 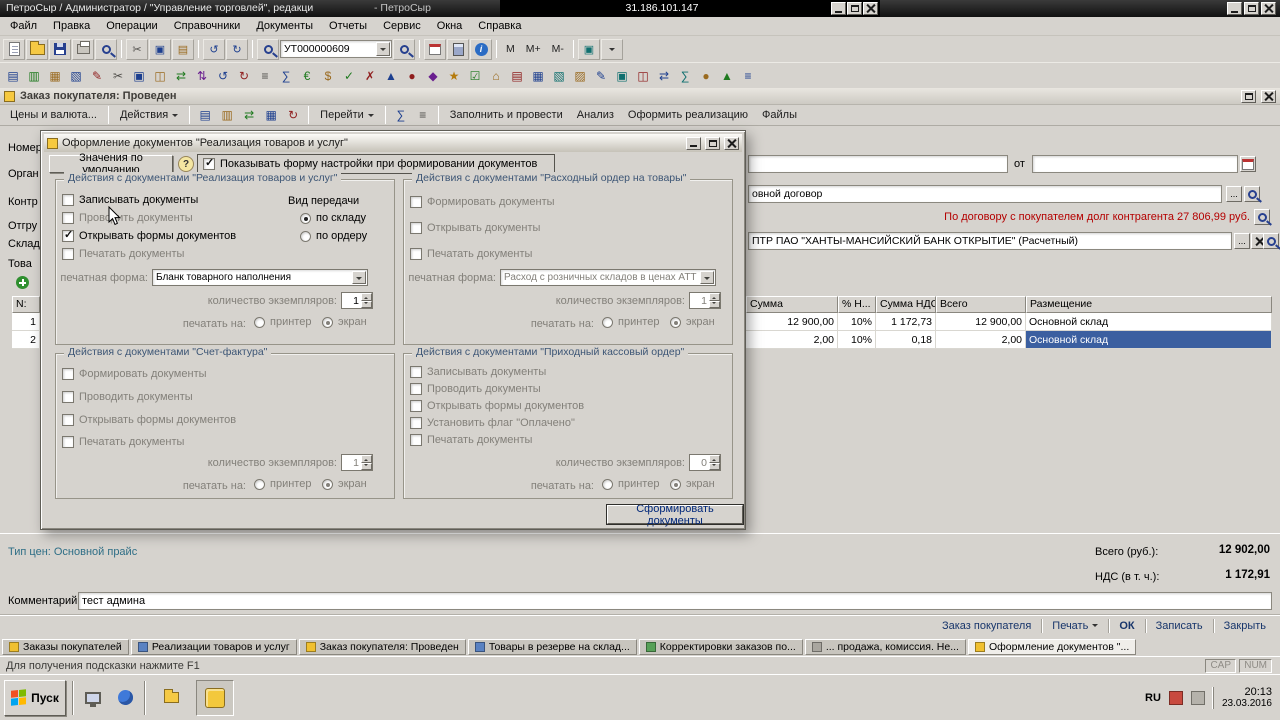 What do you see at coordinates (906, 322) in the screenshot?
I see `cell-vat-sum: 1 172,73` at bounding box center [906, 322].